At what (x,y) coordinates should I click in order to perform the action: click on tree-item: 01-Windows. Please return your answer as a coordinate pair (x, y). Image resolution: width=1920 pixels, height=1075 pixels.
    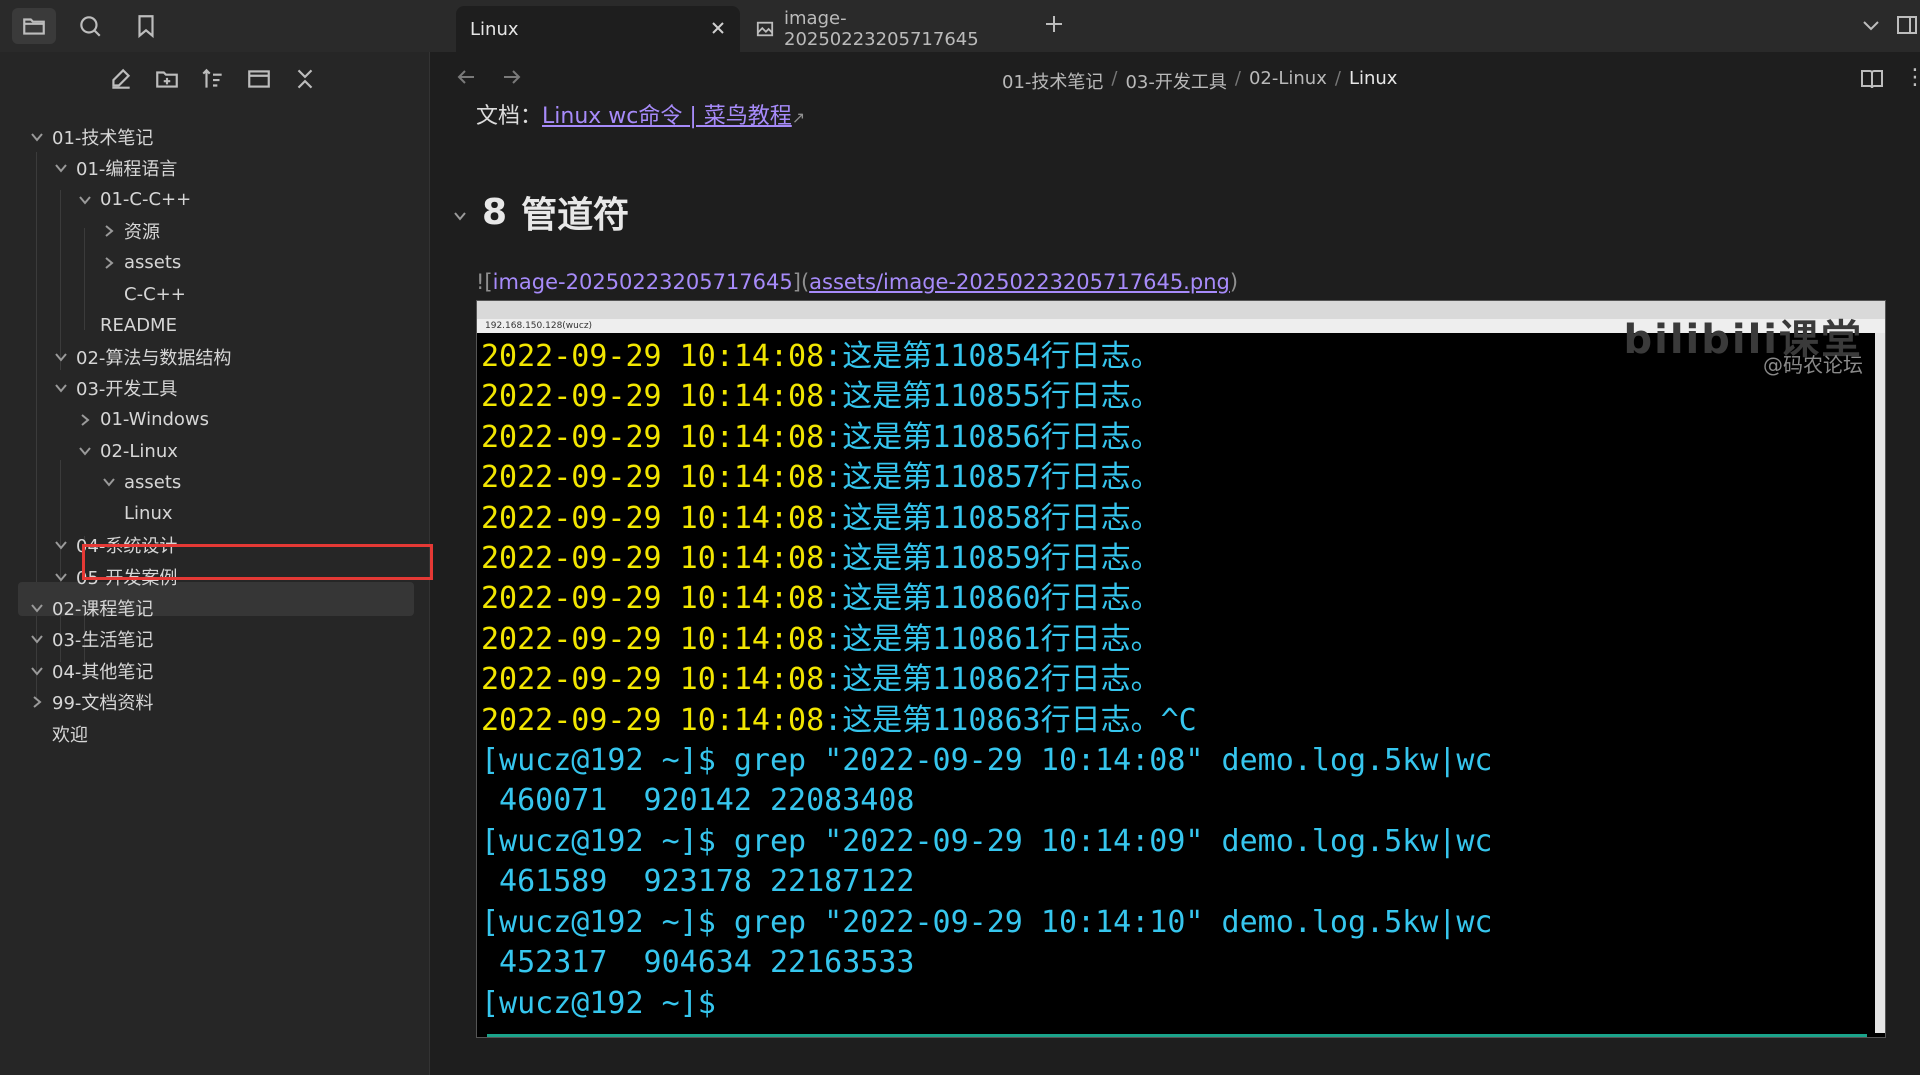
    Looking at the image, I should click on (141, 420).